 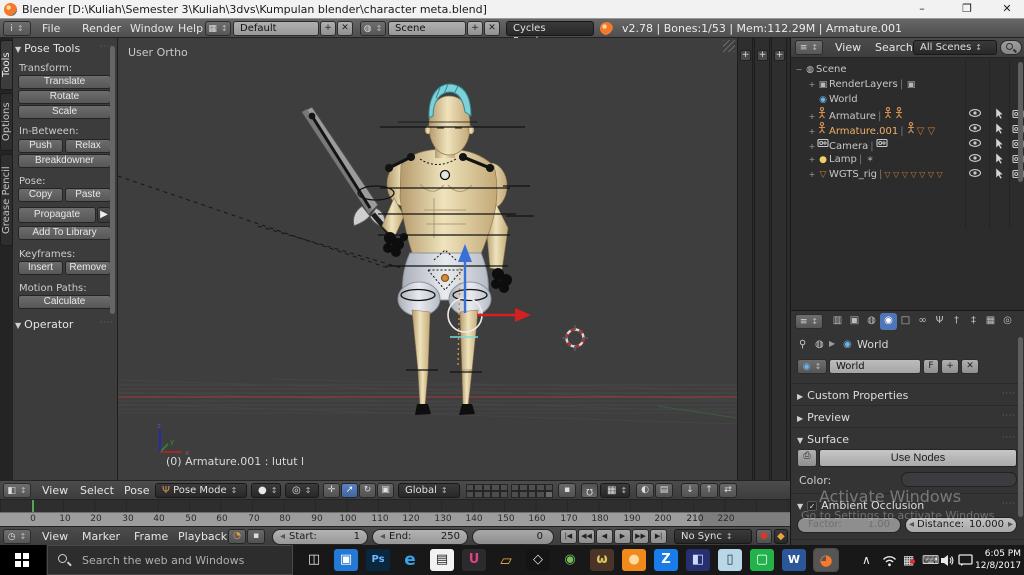 What do you see at coordinates (64, 161) in the screenshot?
I see `breakdowner-button: Breakdowner` at bounding box center [64, 161].